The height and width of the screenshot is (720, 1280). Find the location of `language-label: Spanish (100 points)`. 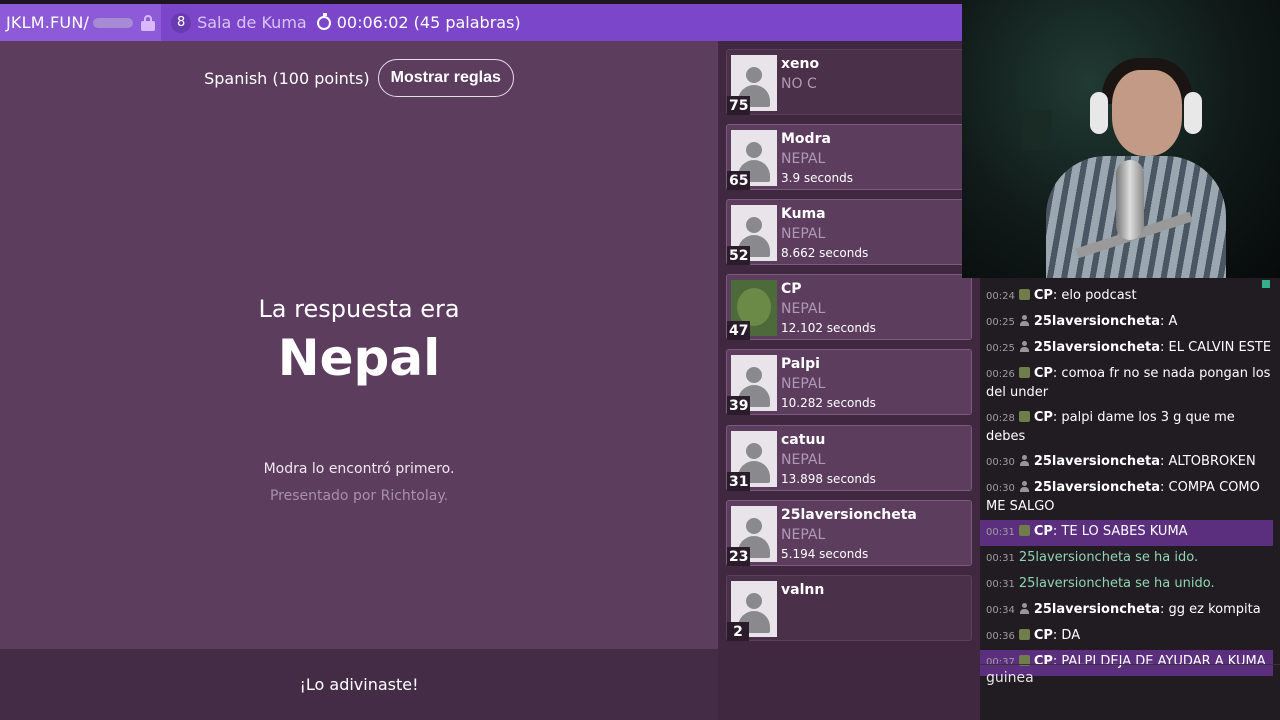

language-label: Spanish (100 points) is located at coordinates (287, 78).